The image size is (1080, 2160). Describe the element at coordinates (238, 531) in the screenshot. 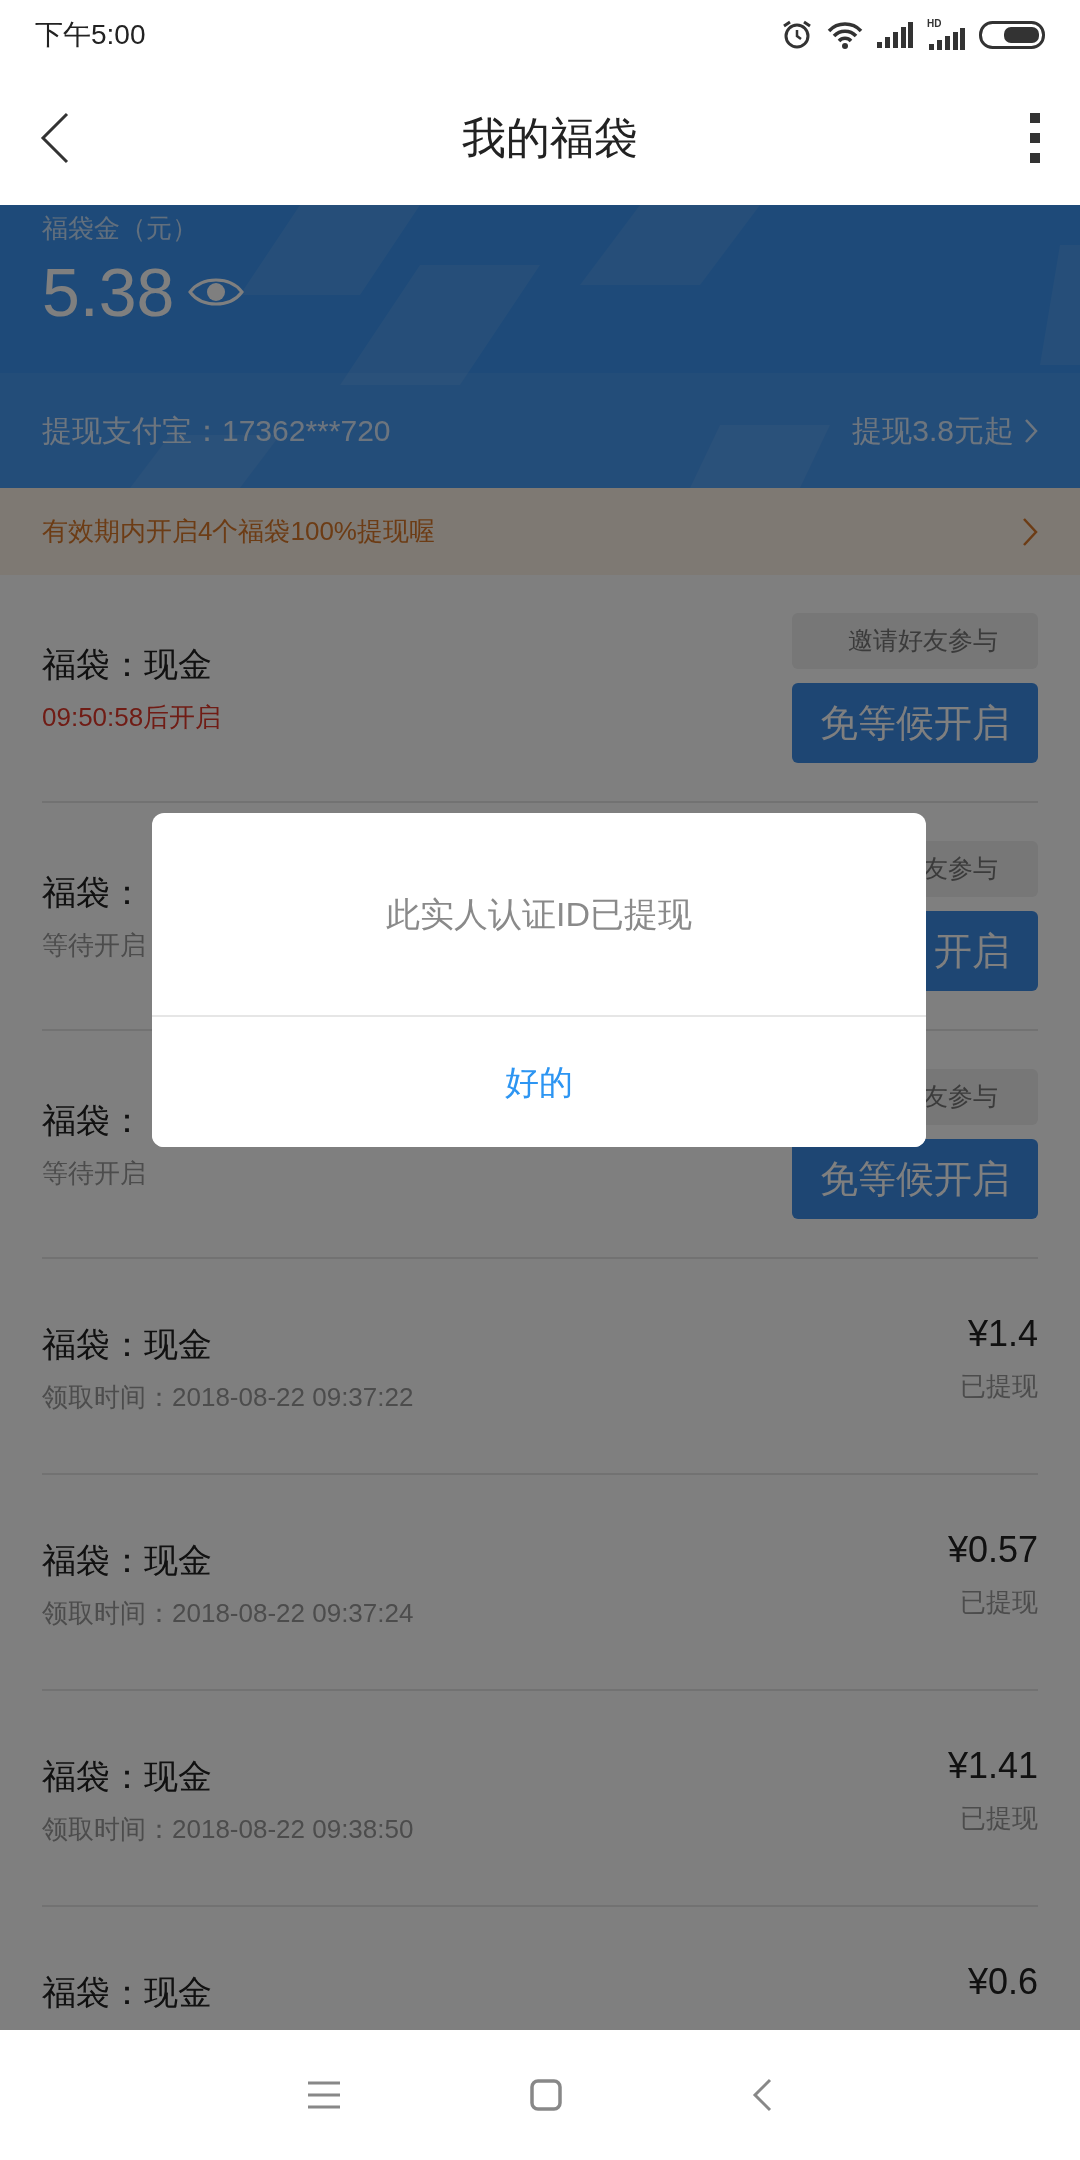

I see `notice-text: 有效期内开启4个福袋100%提现喔` at that location.